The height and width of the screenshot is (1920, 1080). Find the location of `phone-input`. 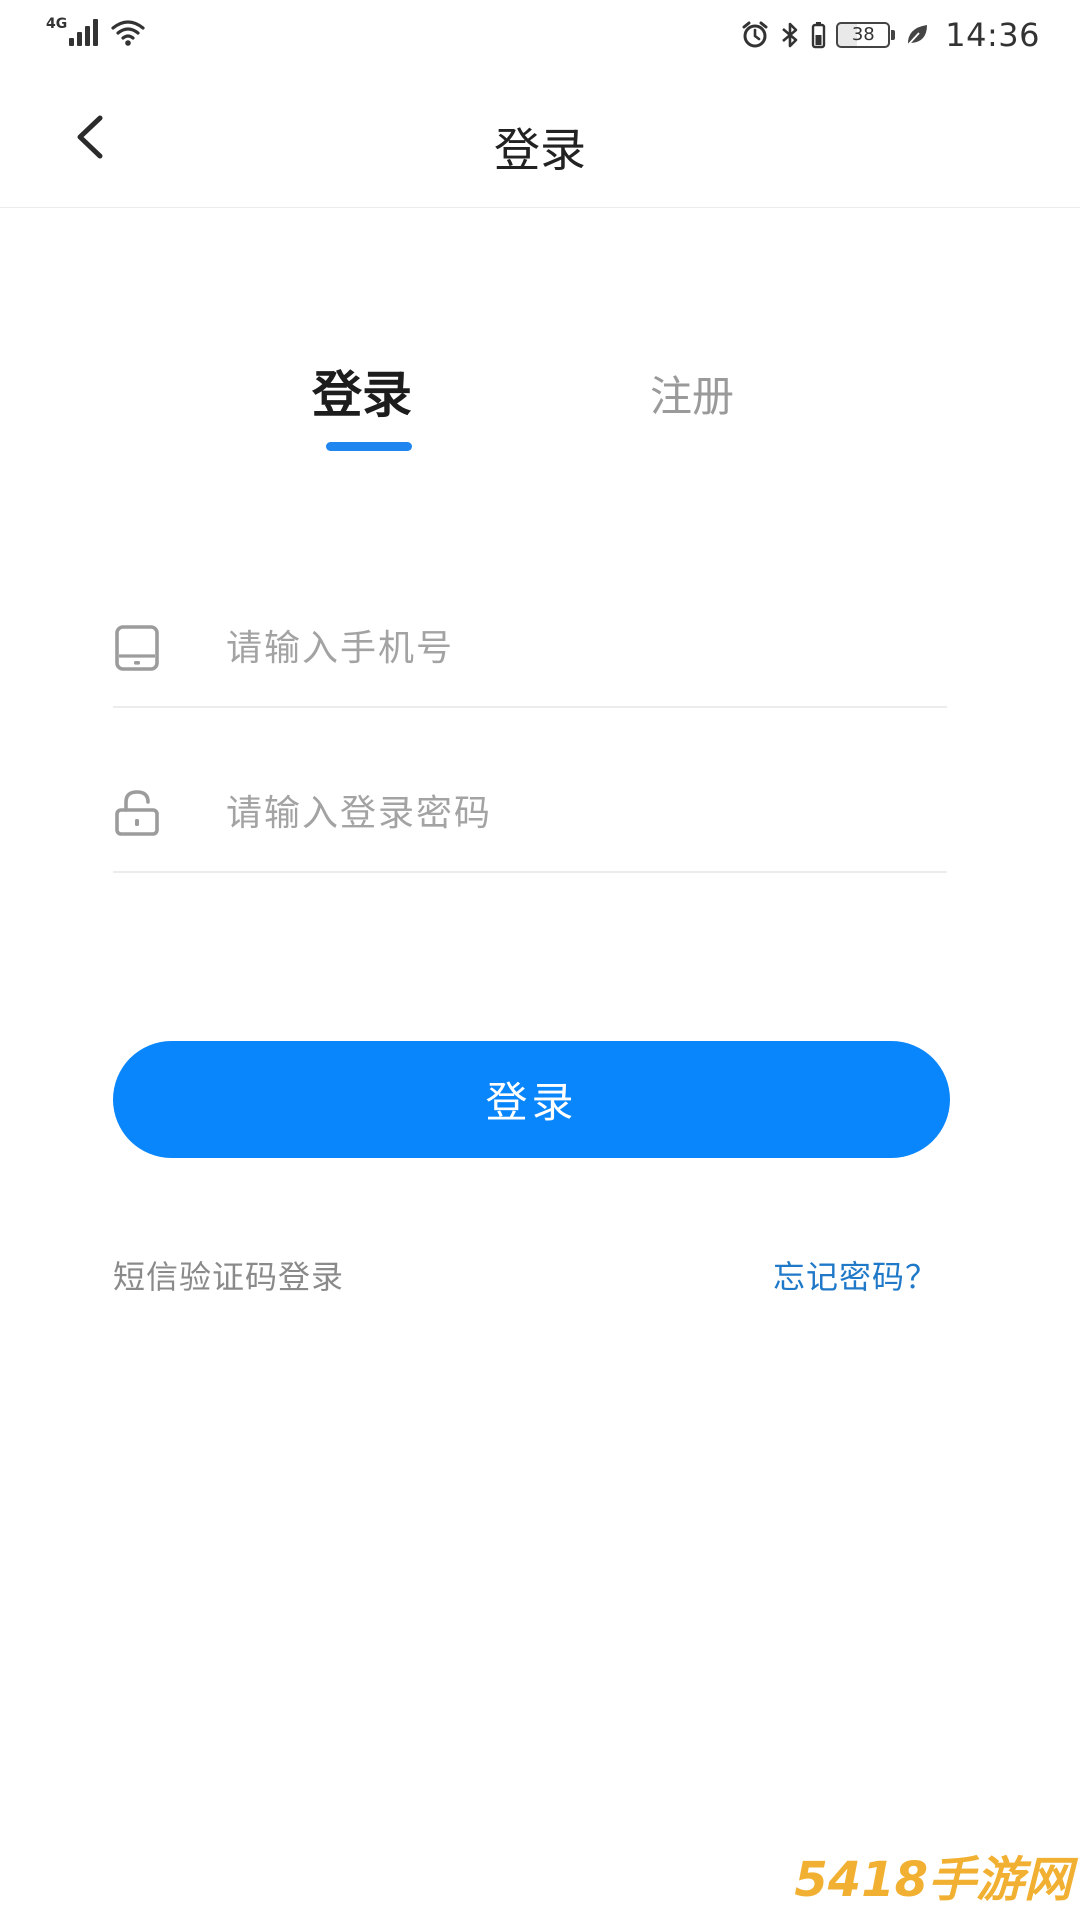

phone-input is located at coordinates (576, 648).